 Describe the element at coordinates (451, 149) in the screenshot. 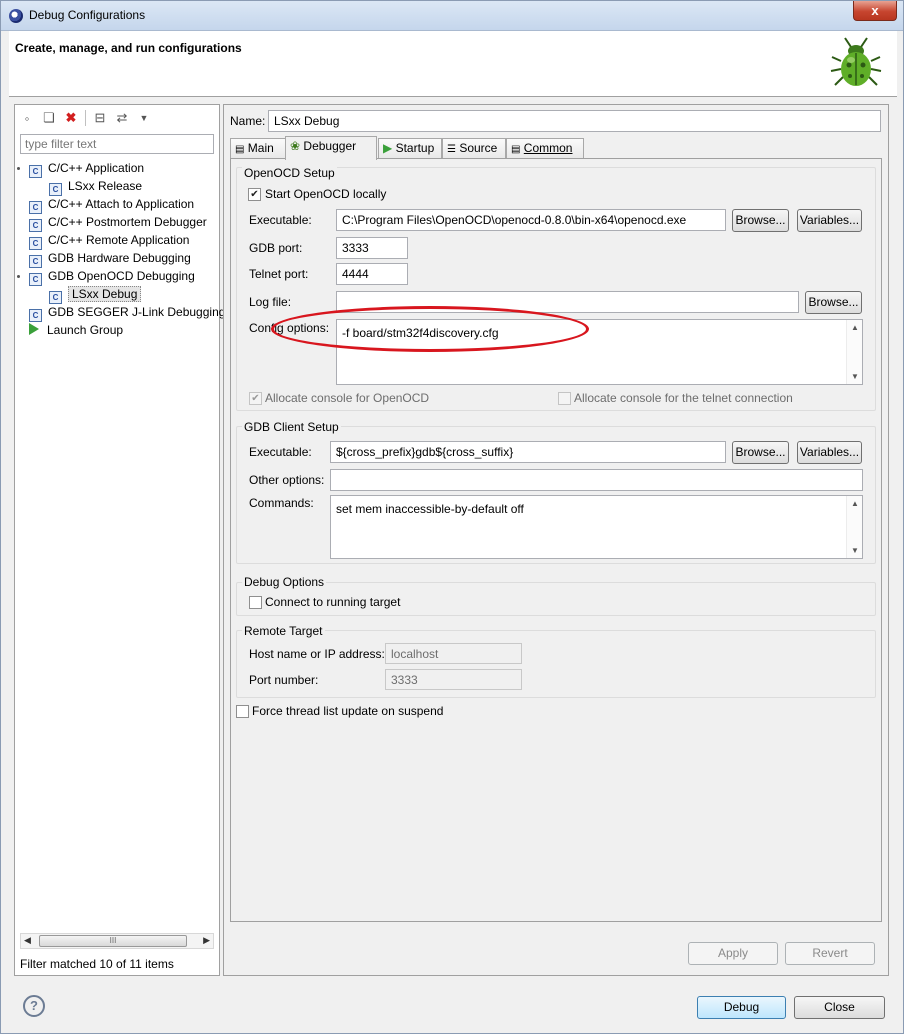

I see `source-tab-icon: ☰` at that location.